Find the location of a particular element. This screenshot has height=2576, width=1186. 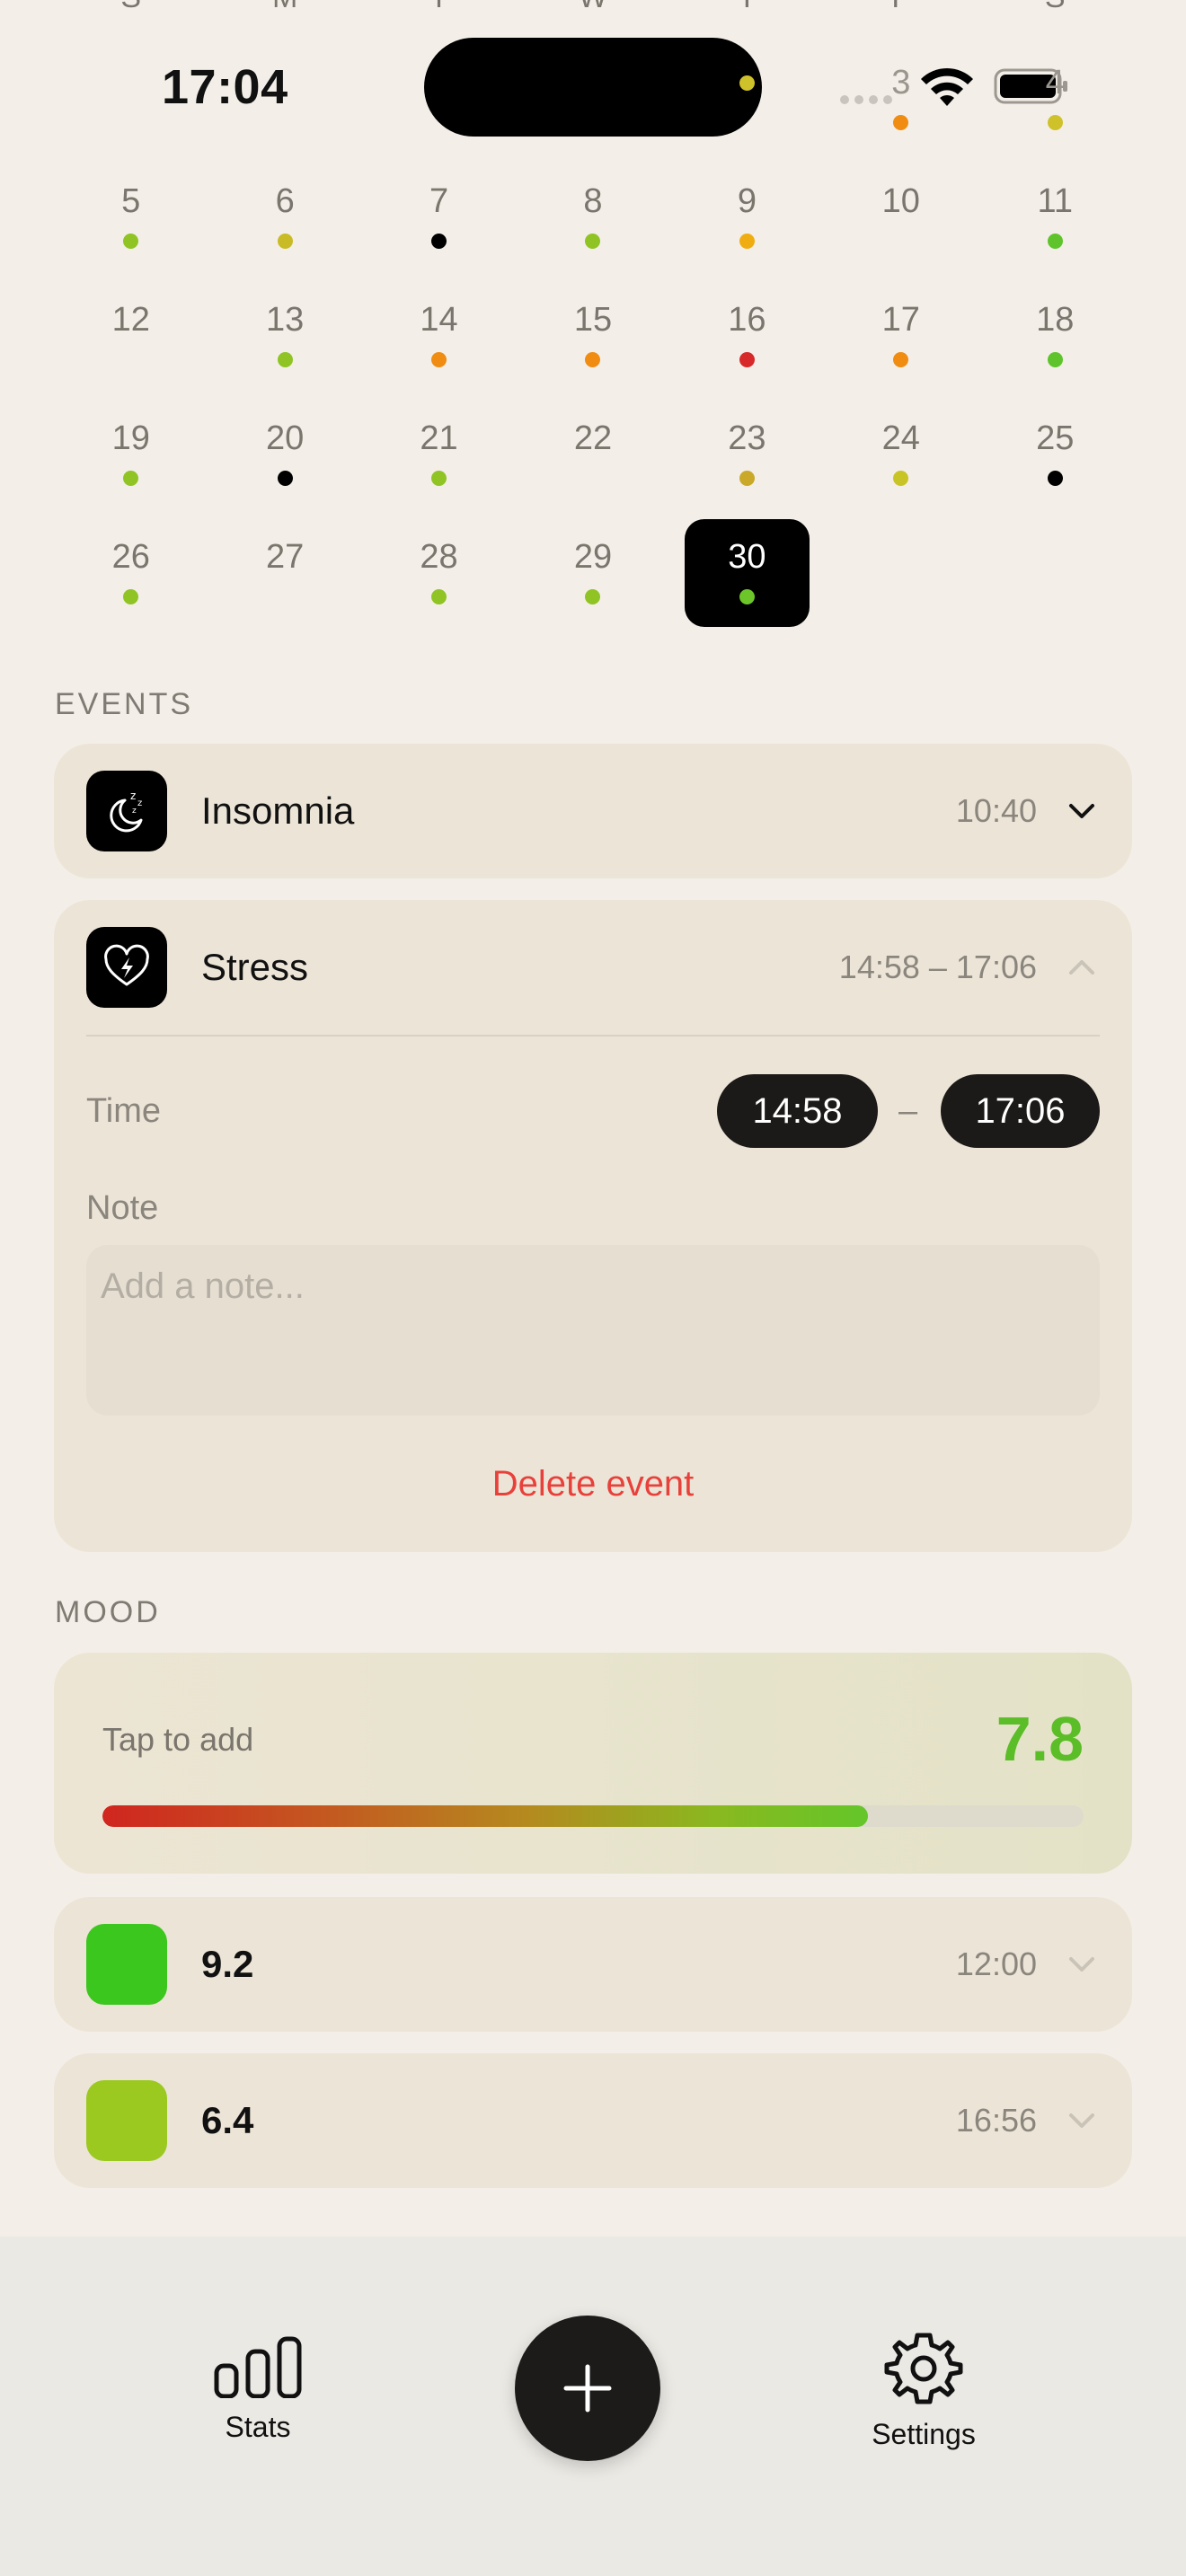

calendar-day: 24 is located at coordinates (901, 458).